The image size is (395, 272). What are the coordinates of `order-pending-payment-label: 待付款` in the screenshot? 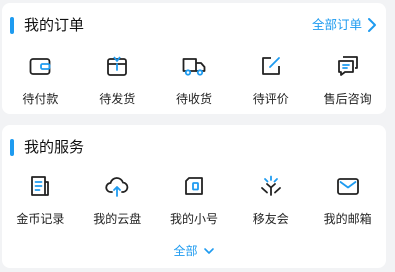 It's located at (40, 99).